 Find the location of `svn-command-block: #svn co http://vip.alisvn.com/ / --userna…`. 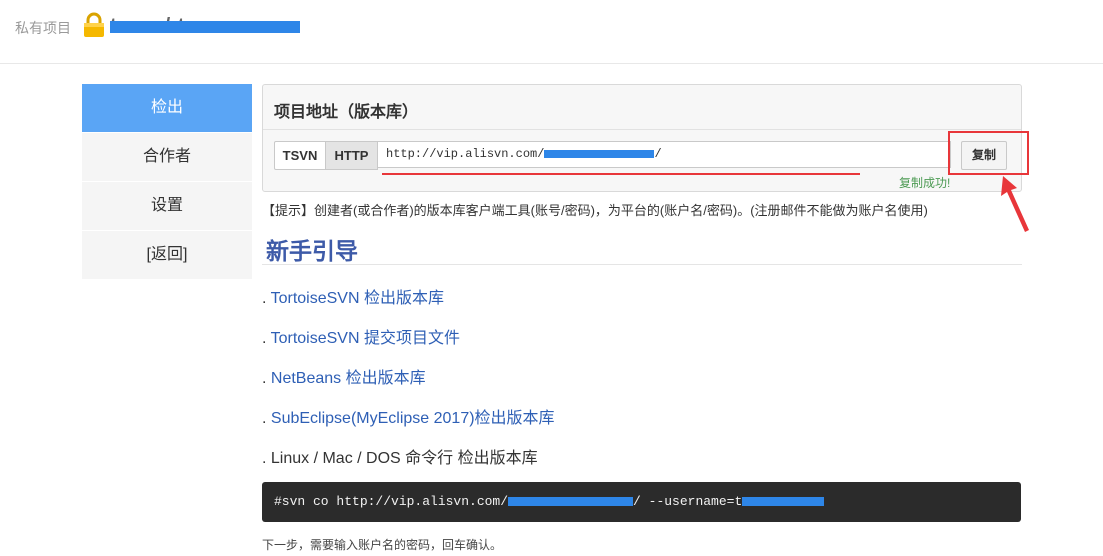

svn-command-block: #svn co http://vip.alisvn.com/ / --userna… is located at coordinates (641, 502).